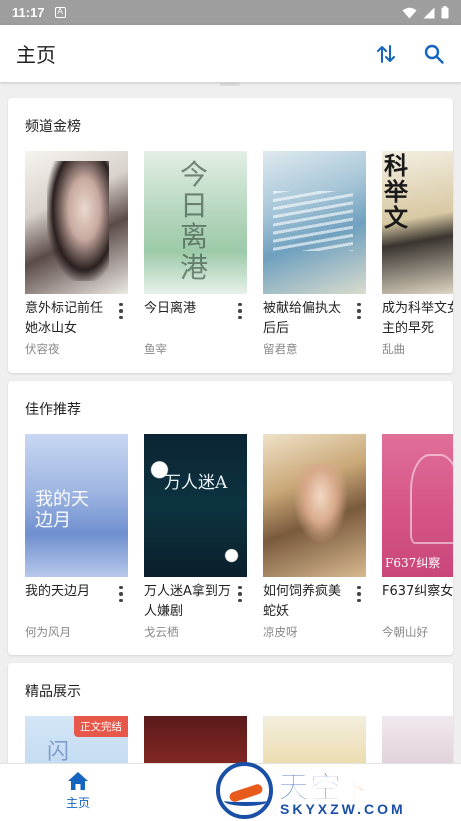 Image resolution: width=461 pixels, height=821 pixels. What do you see at coordinates (60, 12) in the screenshot?
I see `a-icon: A` at bounding box center [60, 12].